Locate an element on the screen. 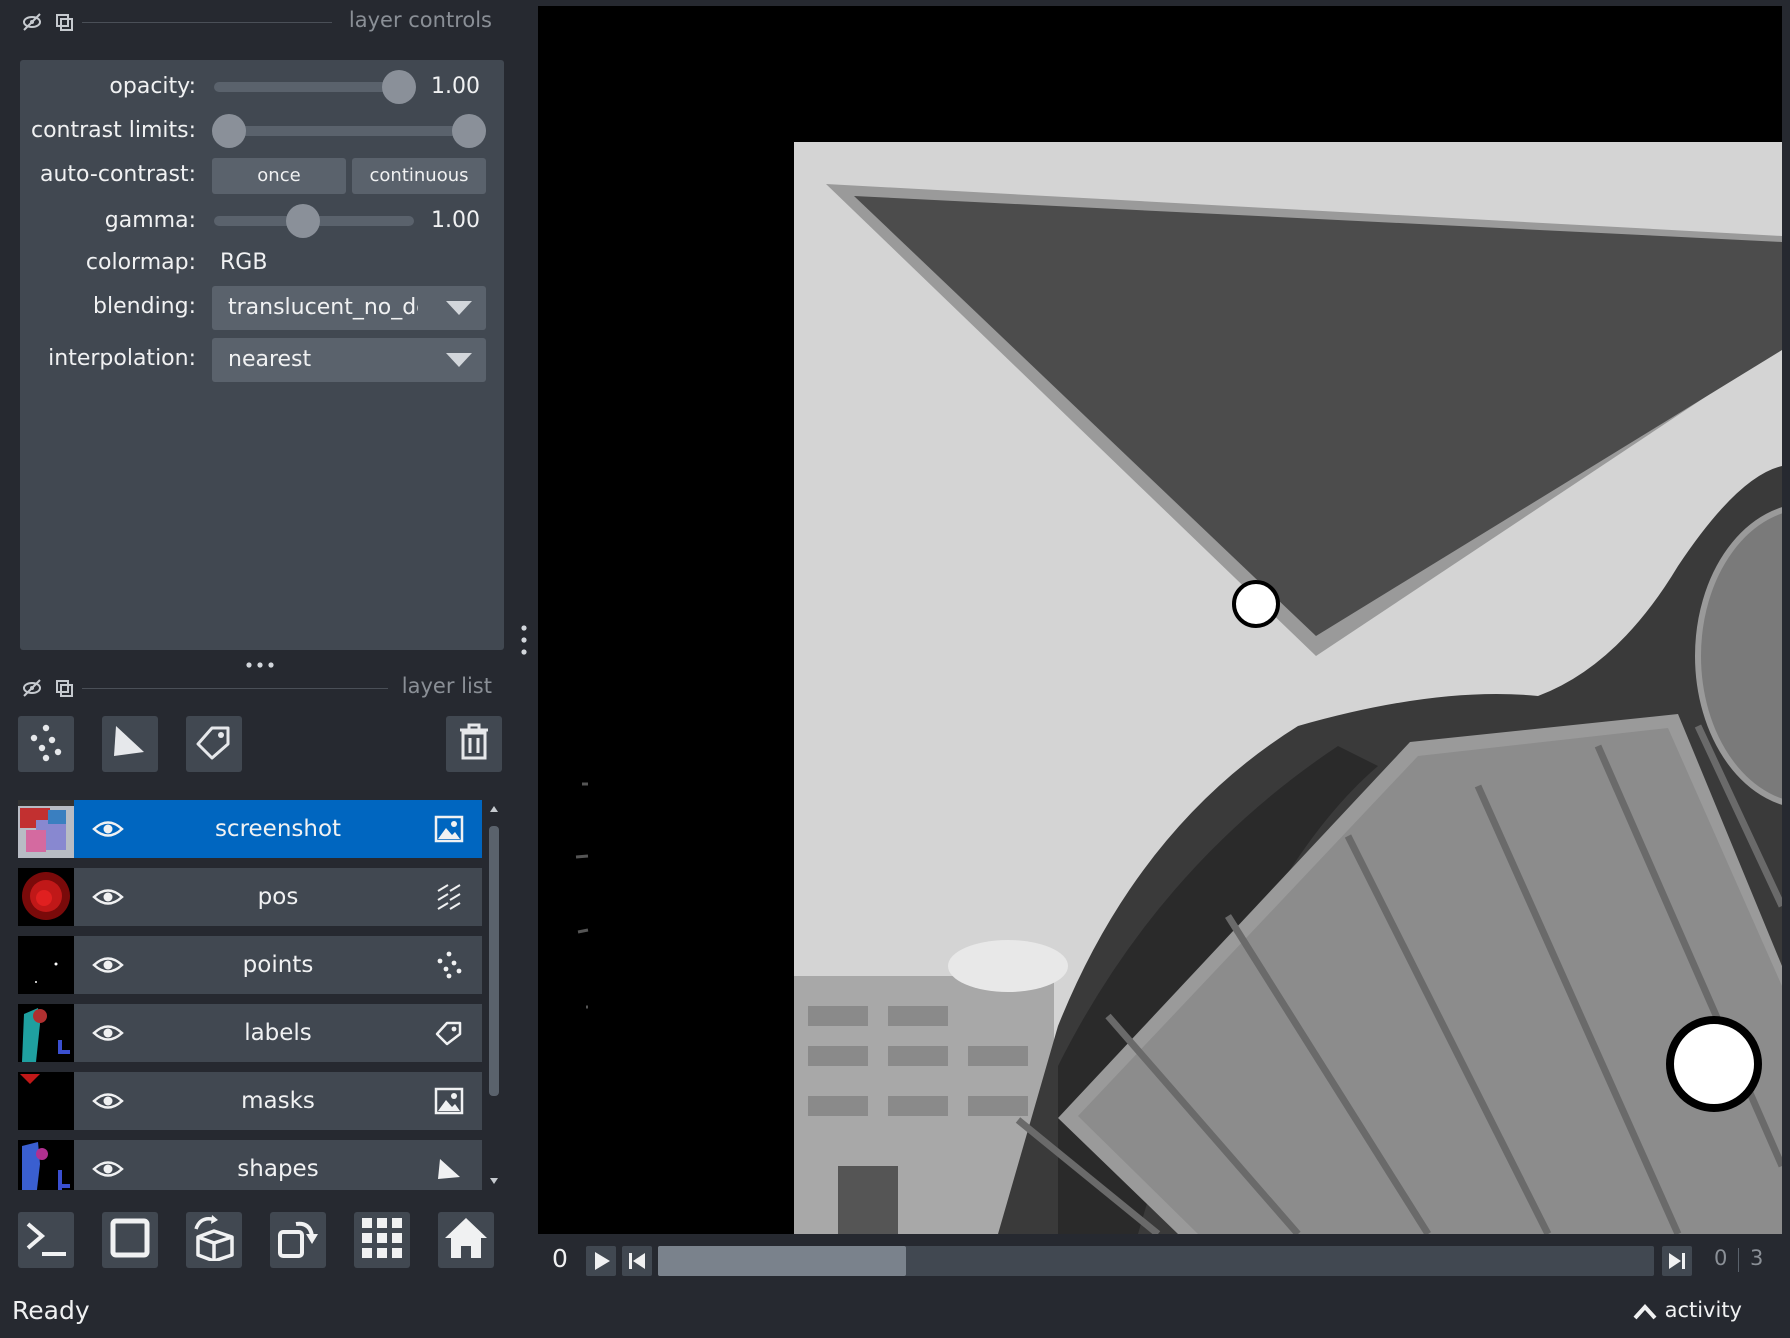 This screenshot has width=1790, height=1338. blending-label: blending: is located at coordinates (144, 306).